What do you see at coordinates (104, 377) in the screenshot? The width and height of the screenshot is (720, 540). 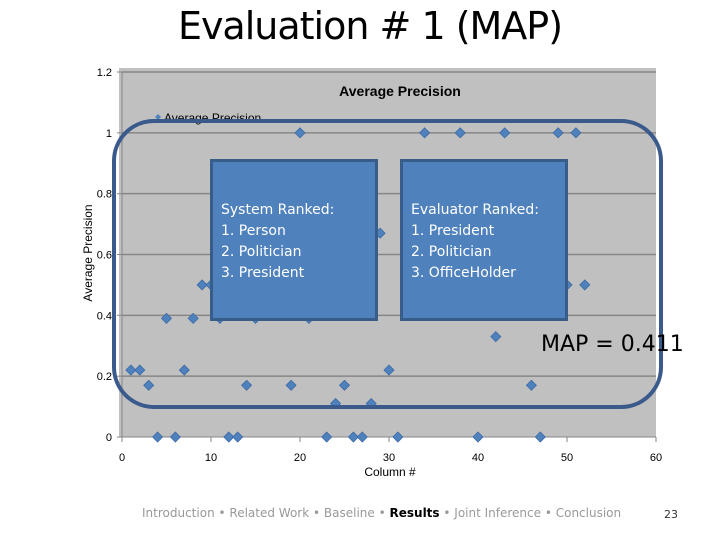 I see `y-tick-label: 0.2` at bounding box center [104, 377].